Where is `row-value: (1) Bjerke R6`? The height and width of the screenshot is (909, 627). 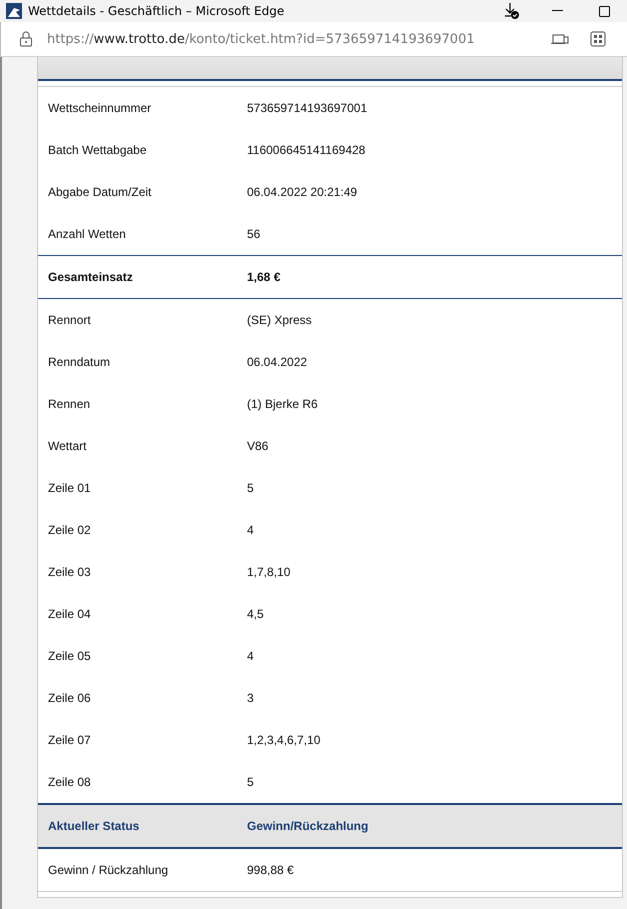
row-value: (1) Bjerke R6 is located at coordinates (282, 404).